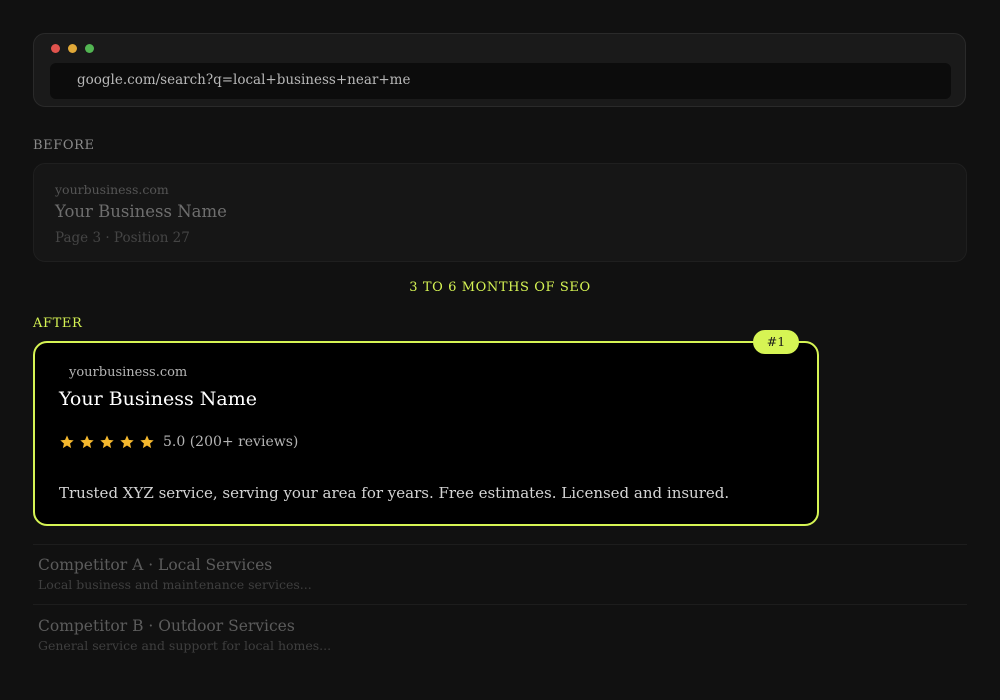  What do you see at coordinates (58, 323) in the screenshot?
I see `after-label: AFTER` at bounding box center [58, 323].